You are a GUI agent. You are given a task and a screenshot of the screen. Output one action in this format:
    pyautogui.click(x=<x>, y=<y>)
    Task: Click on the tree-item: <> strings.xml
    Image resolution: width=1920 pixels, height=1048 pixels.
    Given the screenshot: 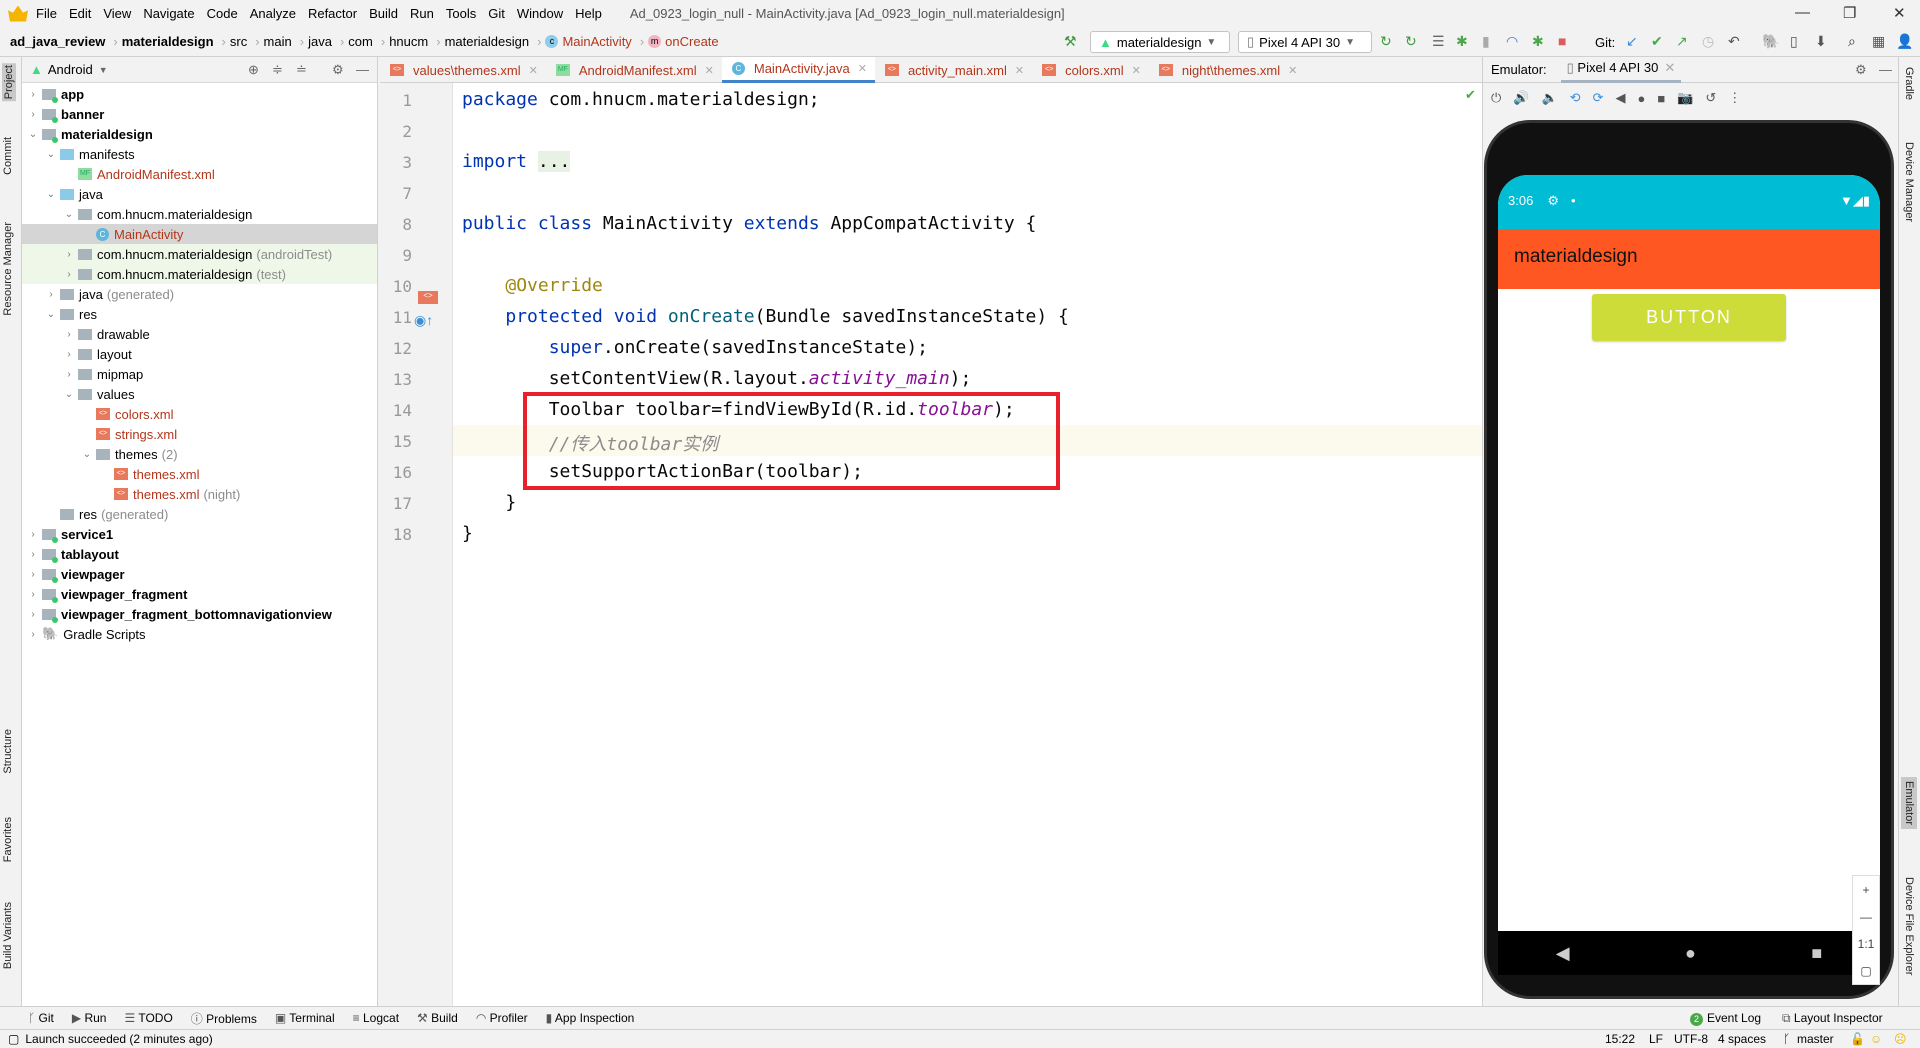 What is the action you would take?
    pyautogui.click(x=199, y=434)
    